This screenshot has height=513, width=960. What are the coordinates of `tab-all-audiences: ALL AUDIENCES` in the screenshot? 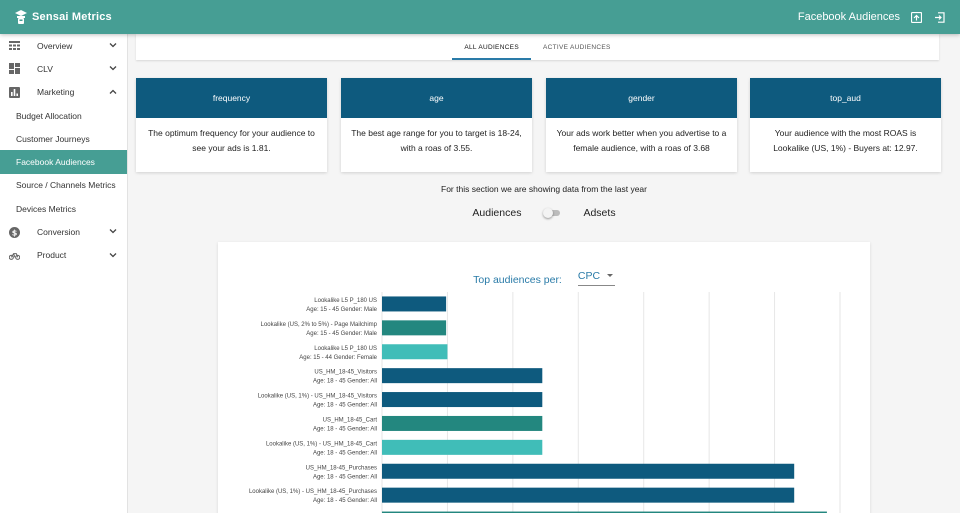 It's located at (491, 47).